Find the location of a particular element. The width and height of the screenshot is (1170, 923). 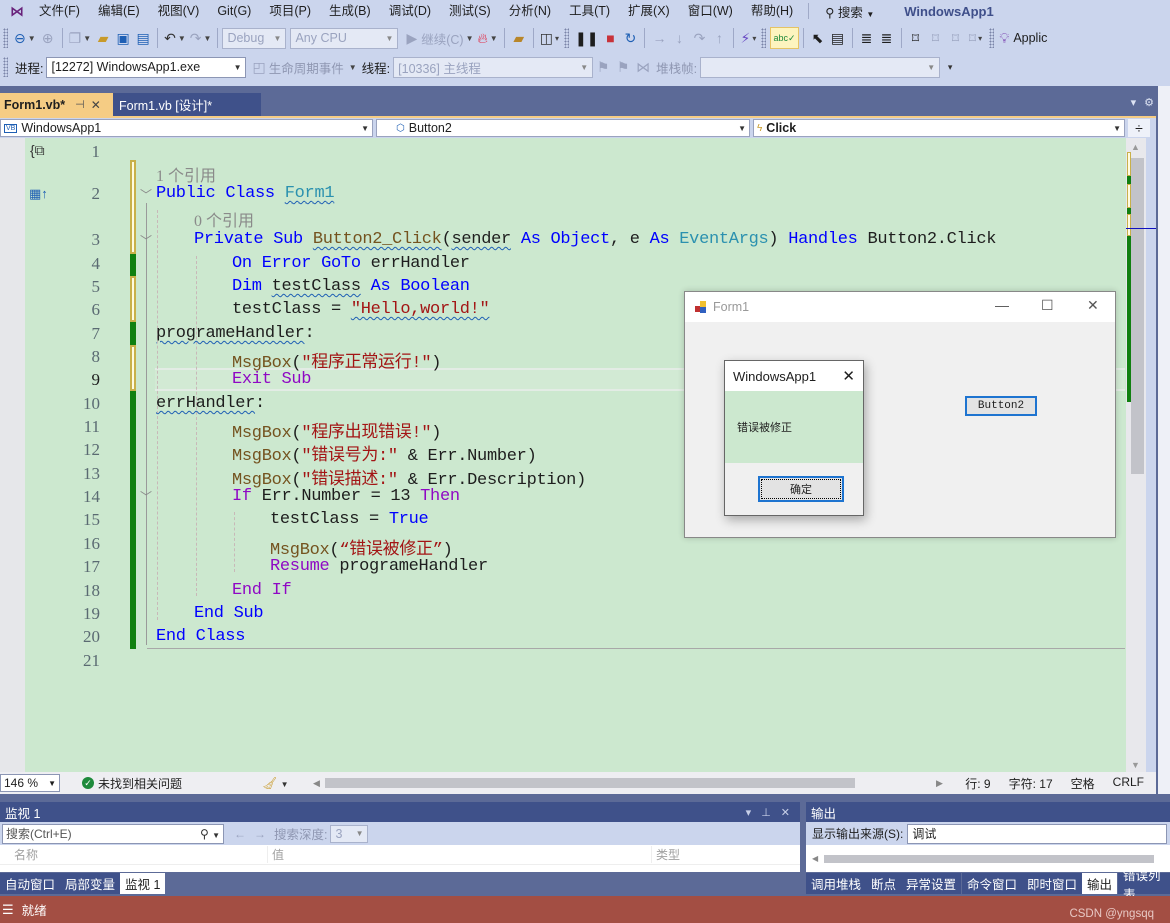

menu-analyze: 分析(N) is located at coordinates (530, 11).